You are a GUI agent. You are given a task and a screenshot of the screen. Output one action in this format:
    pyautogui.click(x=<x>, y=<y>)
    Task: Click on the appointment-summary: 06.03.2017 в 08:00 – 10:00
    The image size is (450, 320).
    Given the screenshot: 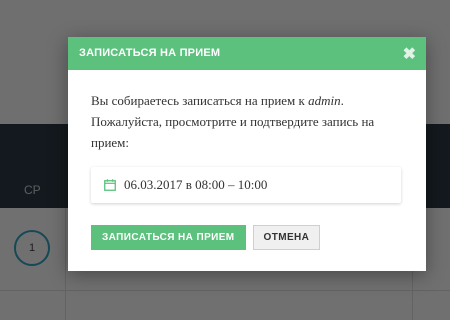 What is the action you would take?
    pyautogui.click(x=246, y=185)
    